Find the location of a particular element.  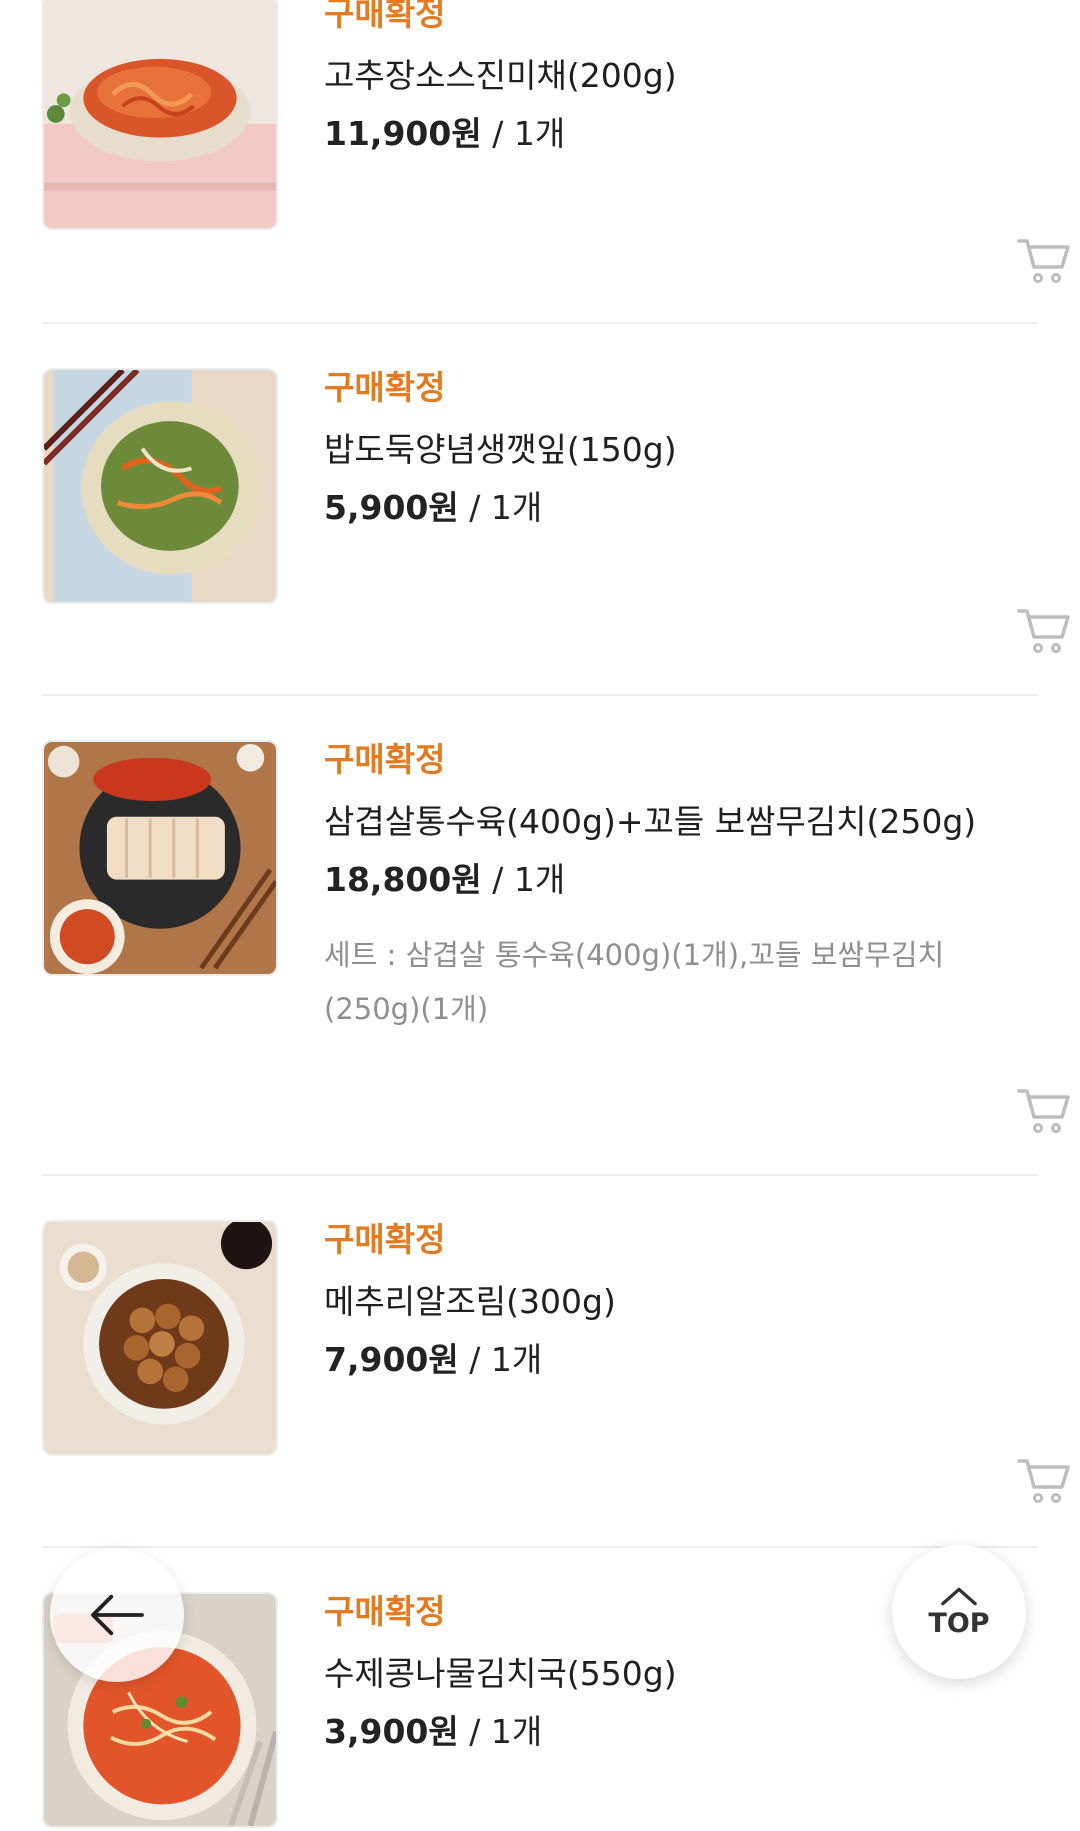

scroll-to-top-label: TOP is located at coordinates (959, 1623).